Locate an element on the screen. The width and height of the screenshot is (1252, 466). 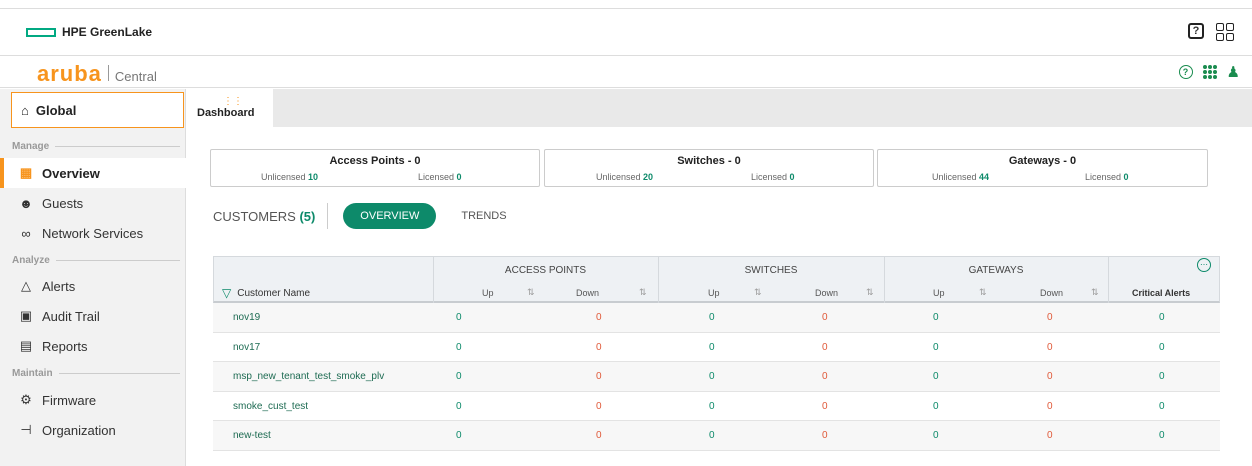
customer-name-link: new-test is located at coordinates (252, 435).